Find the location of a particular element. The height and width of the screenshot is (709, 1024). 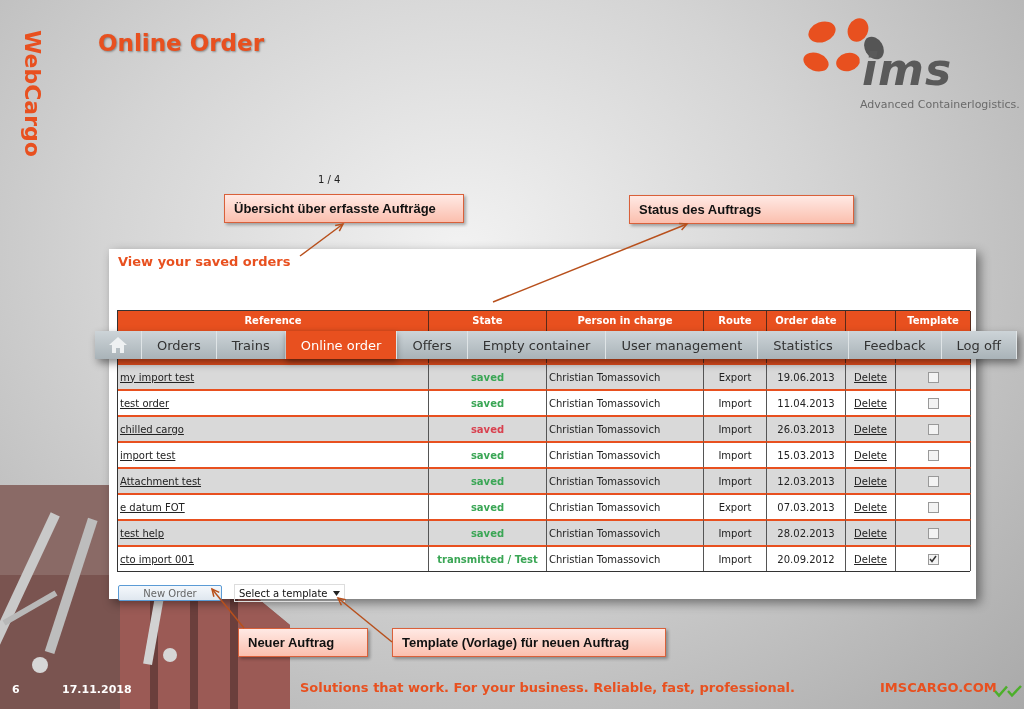

template-select: Select a template is located at coordinates (290, 593).